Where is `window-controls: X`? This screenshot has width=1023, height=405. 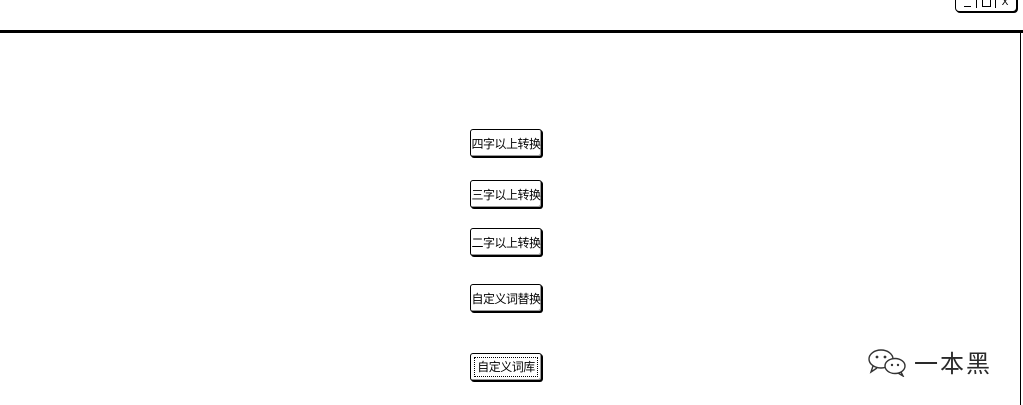
window-controls: X is located at coordinates (986, 6).